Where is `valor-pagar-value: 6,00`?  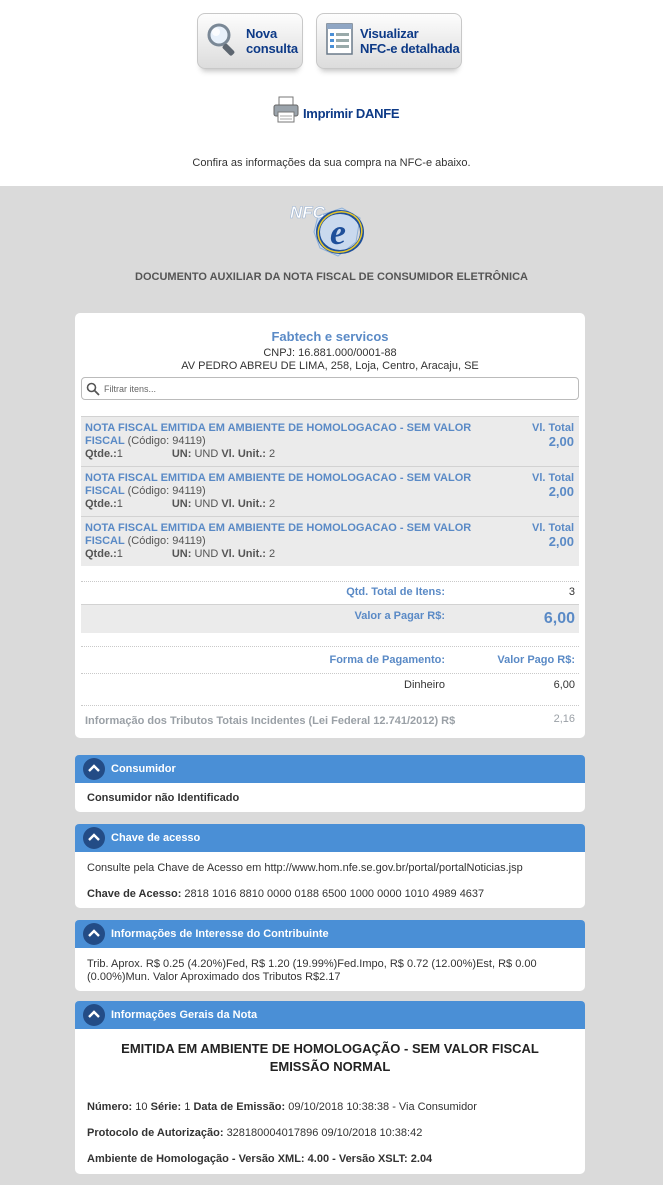 valor-pagar-value: 6,00 is located at coordinates (559, 618).